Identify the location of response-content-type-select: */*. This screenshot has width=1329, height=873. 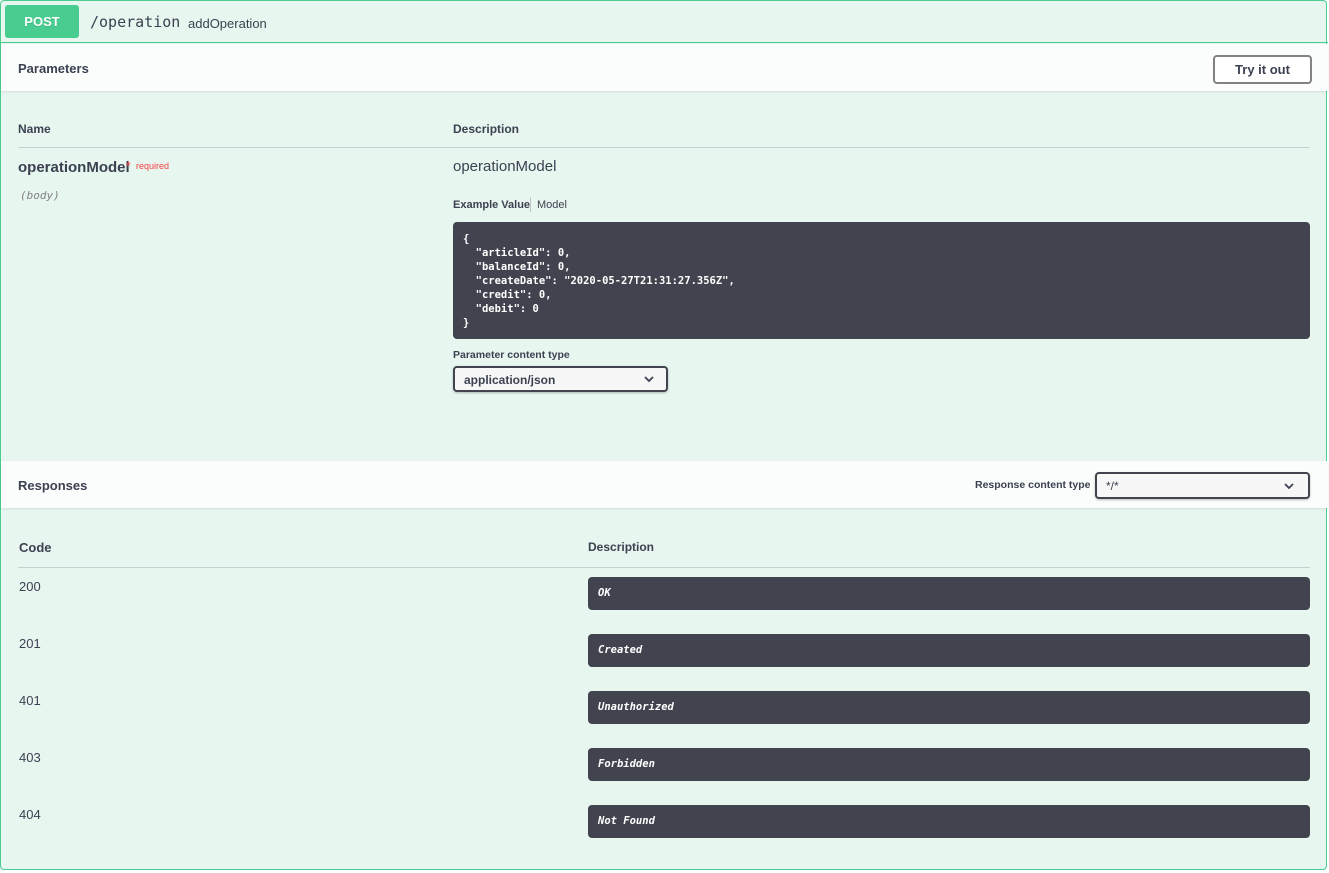
(1202, 485).